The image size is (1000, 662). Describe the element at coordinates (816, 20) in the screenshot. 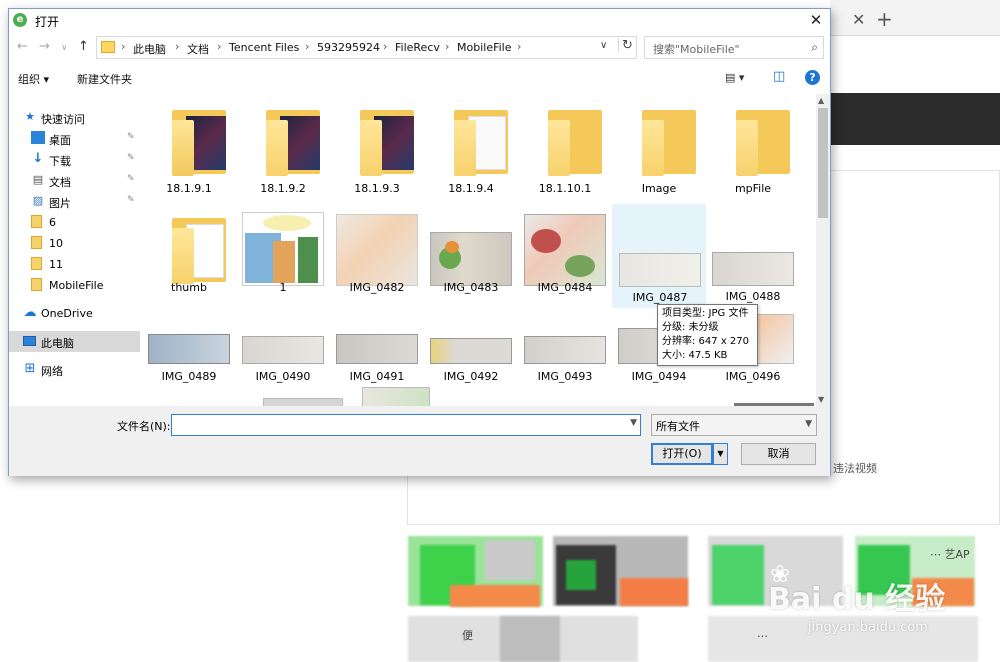

I see `dialog-close-button: ✕` at that location.